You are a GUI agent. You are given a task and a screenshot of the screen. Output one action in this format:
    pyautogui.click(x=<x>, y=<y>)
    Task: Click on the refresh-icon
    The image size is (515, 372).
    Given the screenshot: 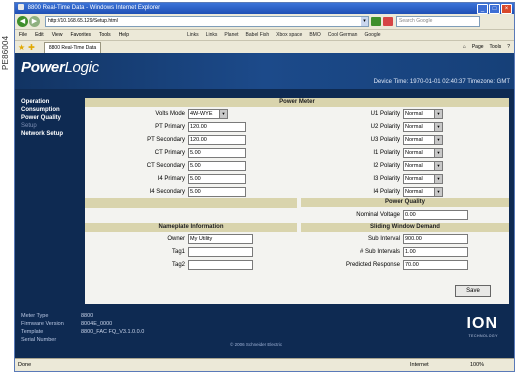 What is the action you would take?
    pyautogui.click(x=376, y=21)
    